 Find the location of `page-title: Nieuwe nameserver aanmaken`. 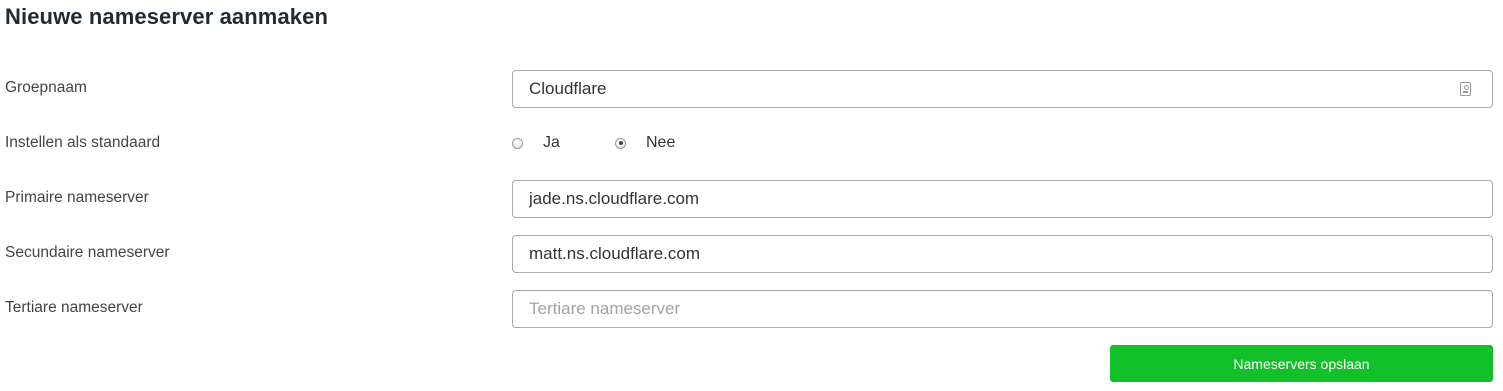

page-title: Nieuwe nameserver aanmaken is located at coordinates (166, 16).